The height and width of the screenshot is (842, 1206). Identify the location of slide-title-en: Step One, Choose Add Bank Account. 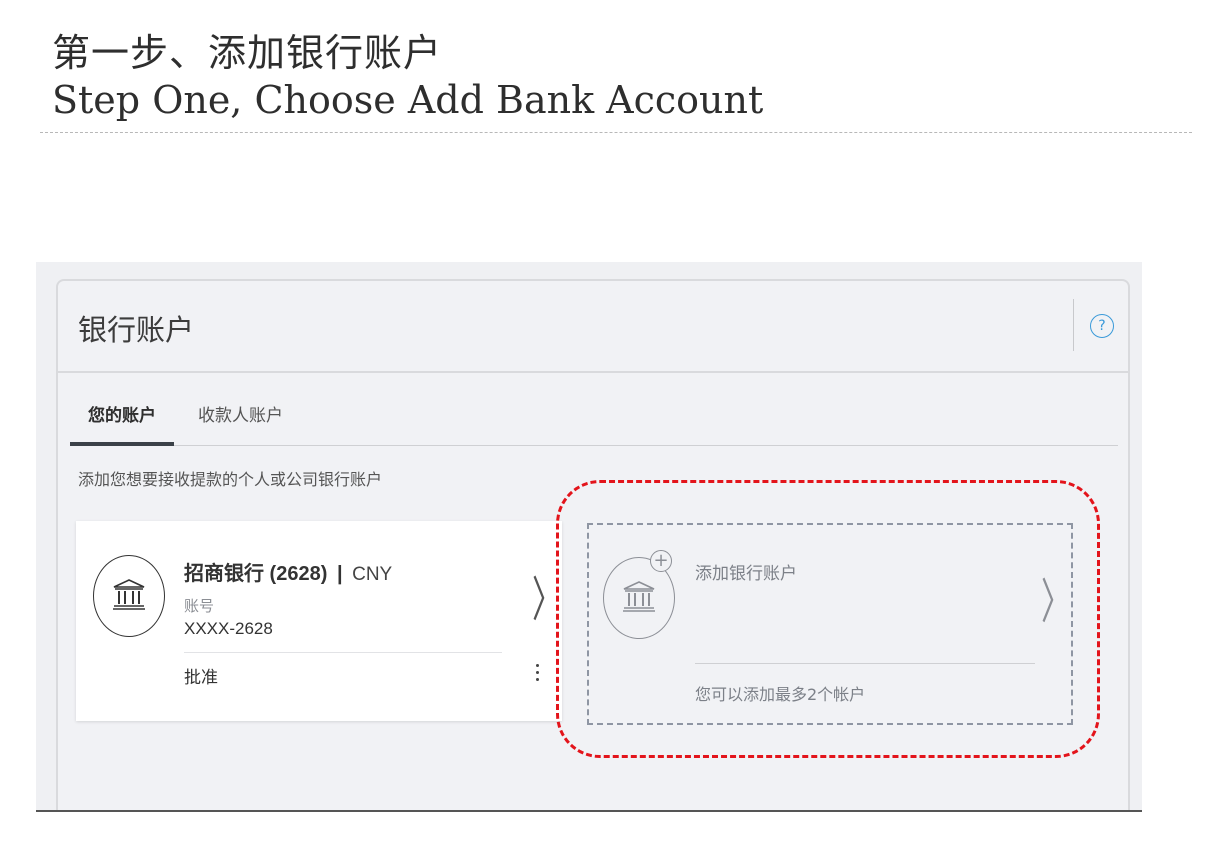
(408, 100).